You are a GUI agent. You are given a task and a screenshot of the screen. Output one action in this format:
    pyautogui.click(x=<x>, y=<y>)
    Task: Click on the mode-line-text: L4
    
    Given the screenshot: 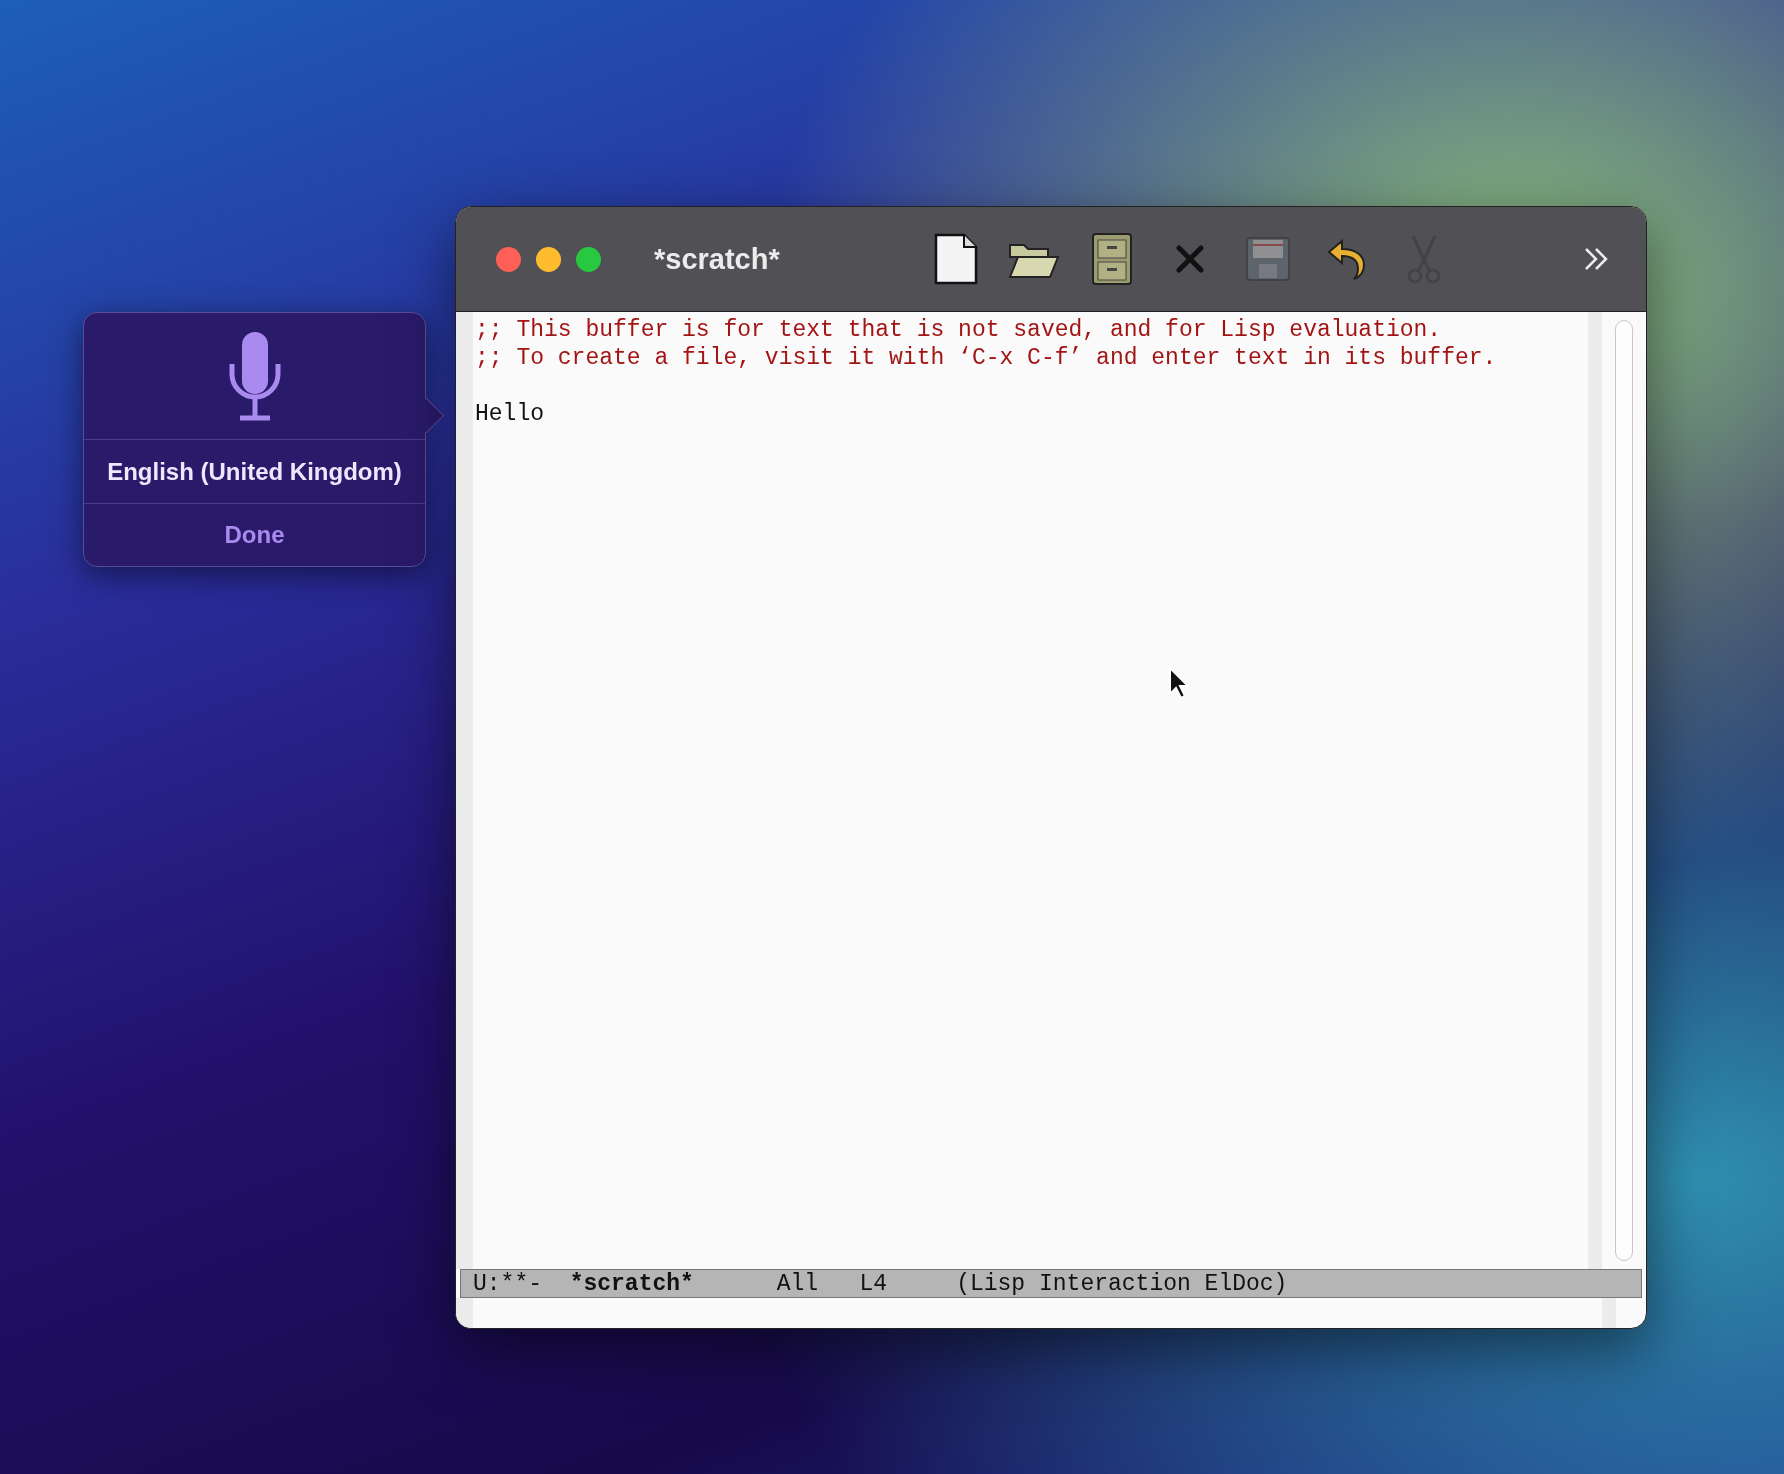 What is the action you would take?
    pyautogui.click(x=873, y=1283)
    